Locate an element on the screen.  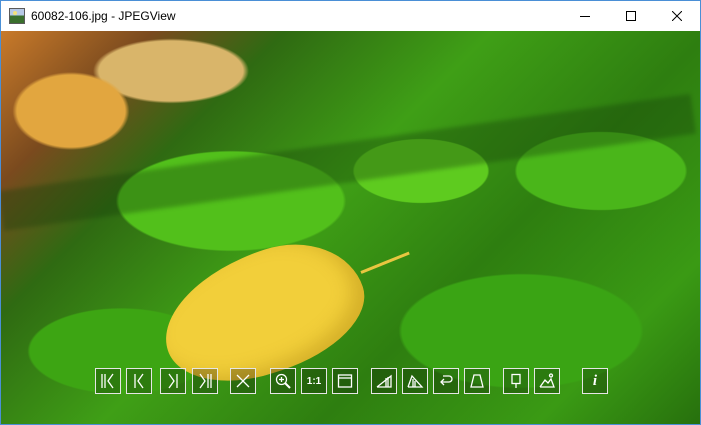
app-icon is located at coordinates (17, 16).